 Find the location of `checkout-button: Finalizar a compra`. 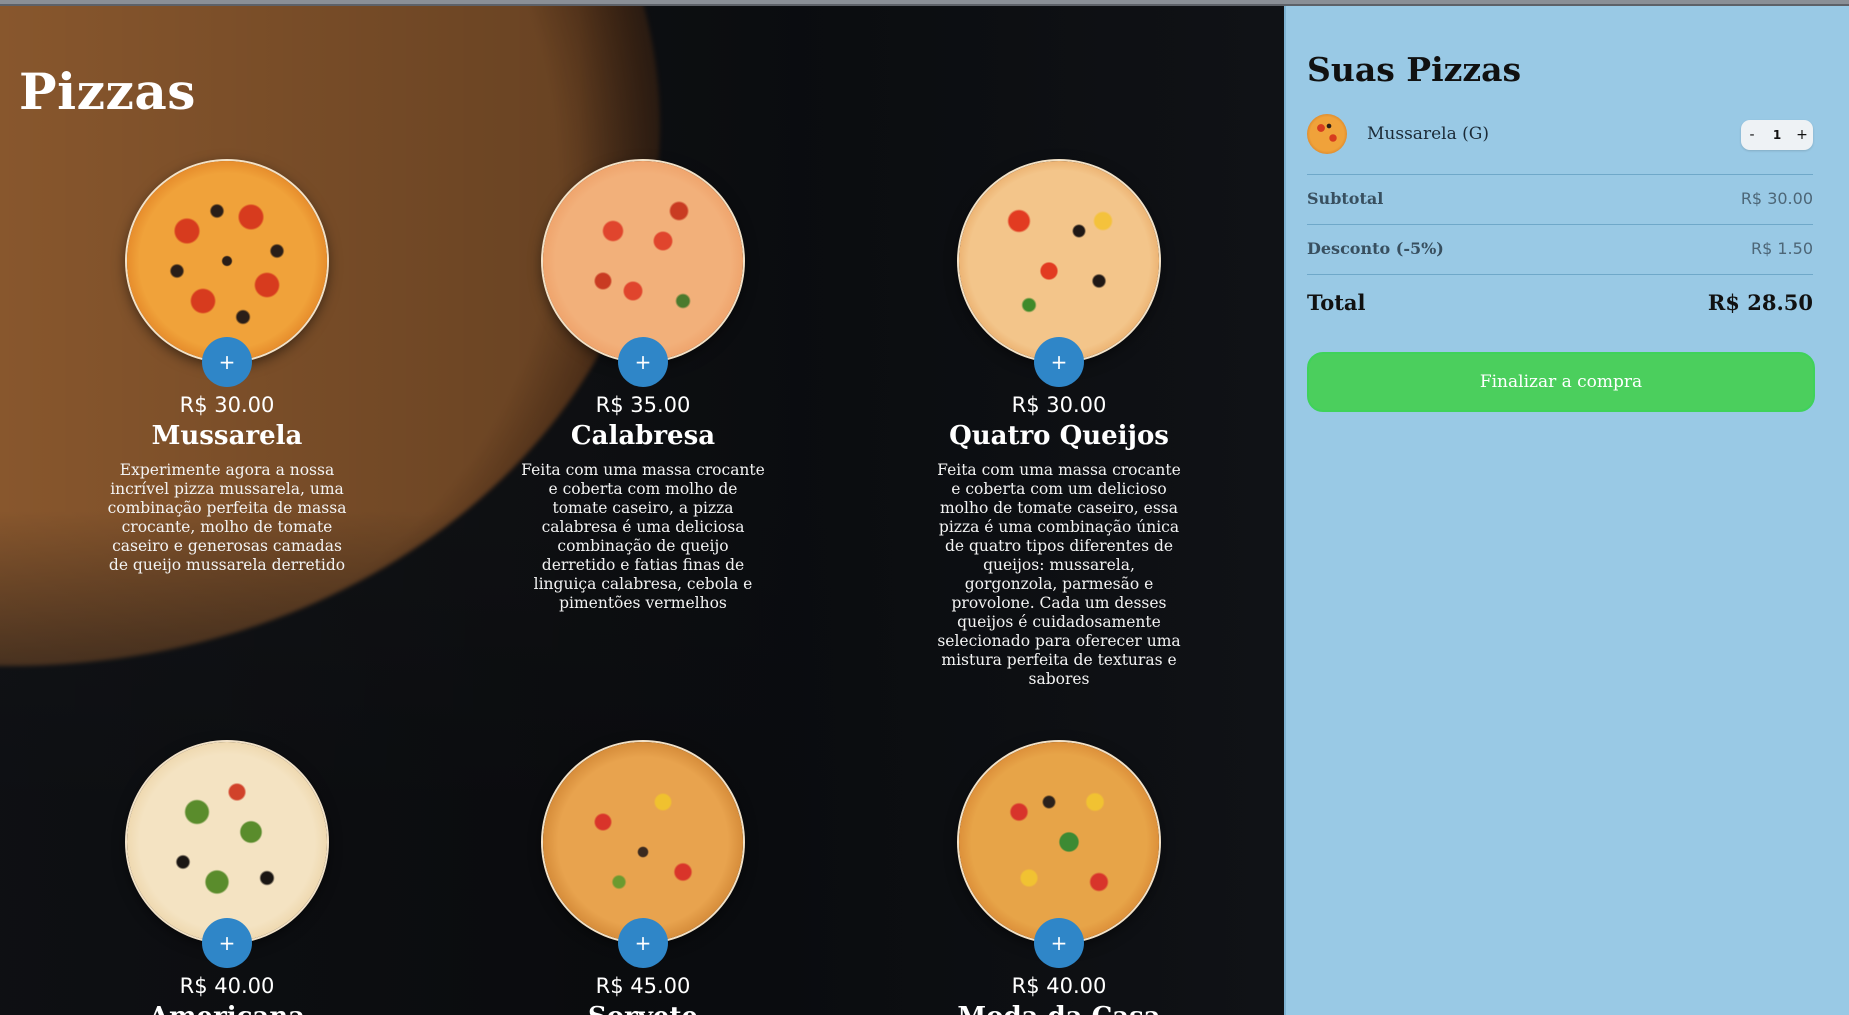

checkout-button: Finalizar a compra is located at coordinates (1561, 382).